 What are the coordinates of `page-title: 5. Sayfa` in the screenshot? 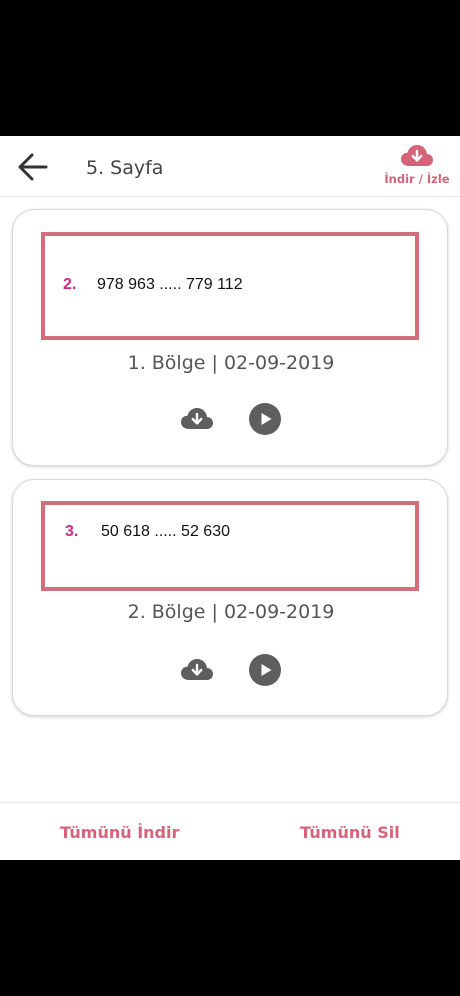 It's located at (125, 168).